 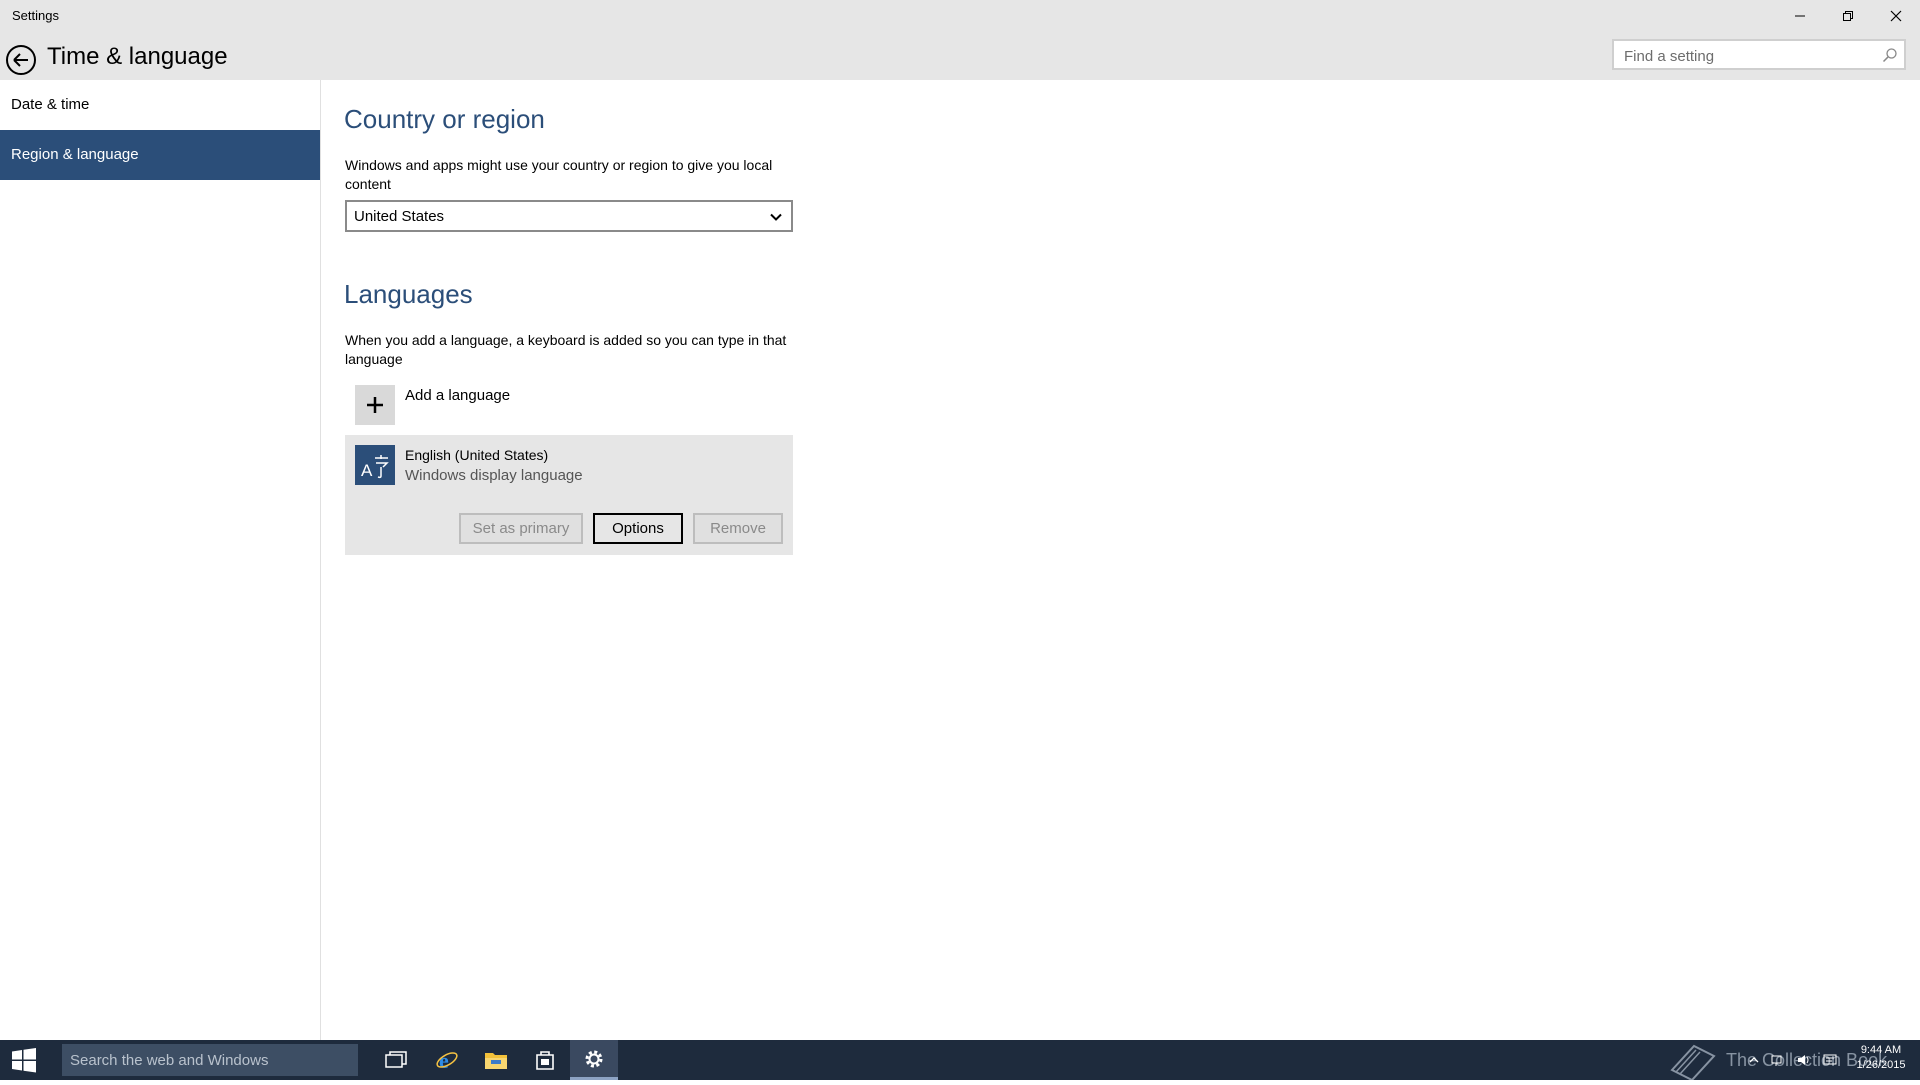 I want to click on volume-icon, so click(x=1804, y=1060).